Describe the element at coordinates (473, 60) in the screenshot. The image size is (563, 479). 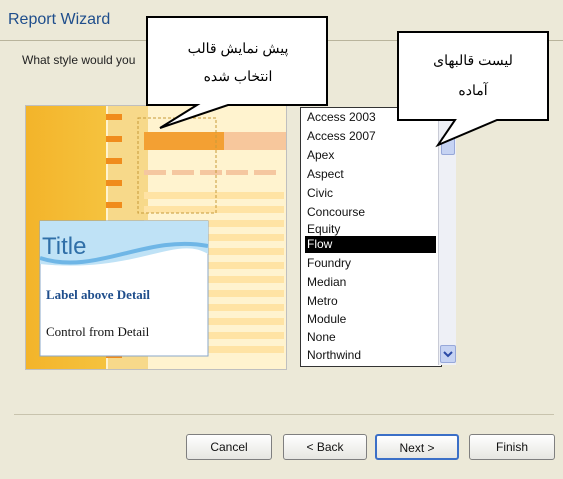
I see `callout-list-line1: لیست قالبهای` at that location.